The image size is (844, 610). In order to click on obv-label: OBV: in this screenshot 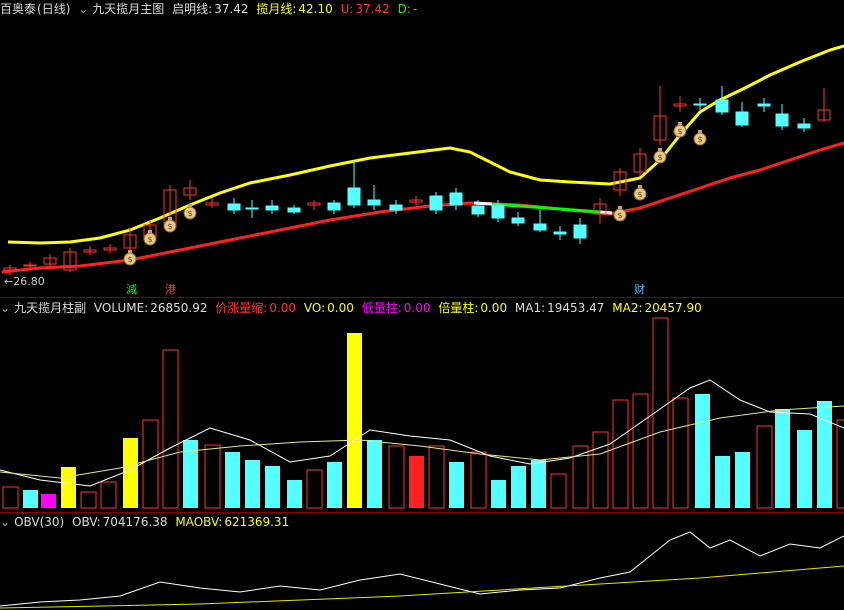, I will do `click(86, 522)`.